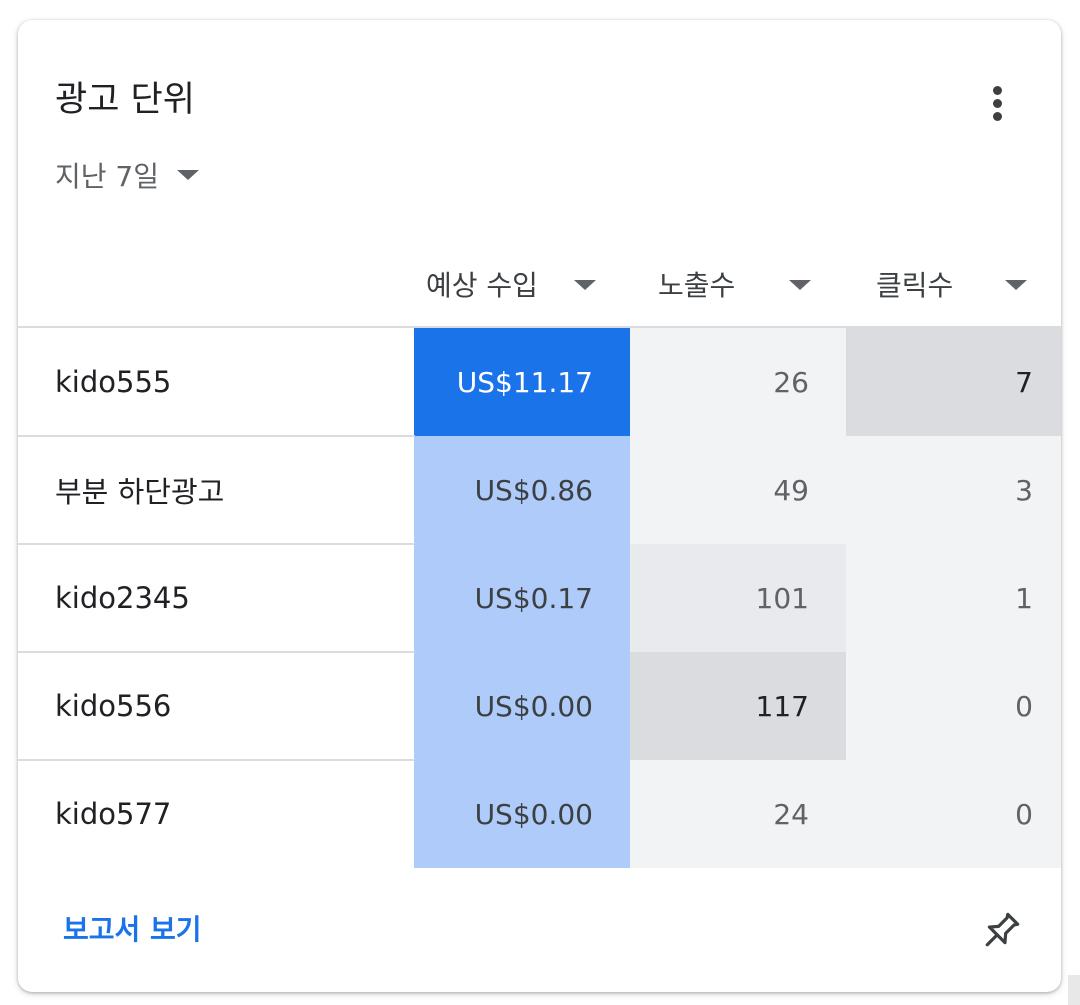 Image resolution: width=1080 pixels, height=1005 pixels. Describe the element at coordinates (738, 382) in the screenshot. I see `impressions-cell: 26` at that location.